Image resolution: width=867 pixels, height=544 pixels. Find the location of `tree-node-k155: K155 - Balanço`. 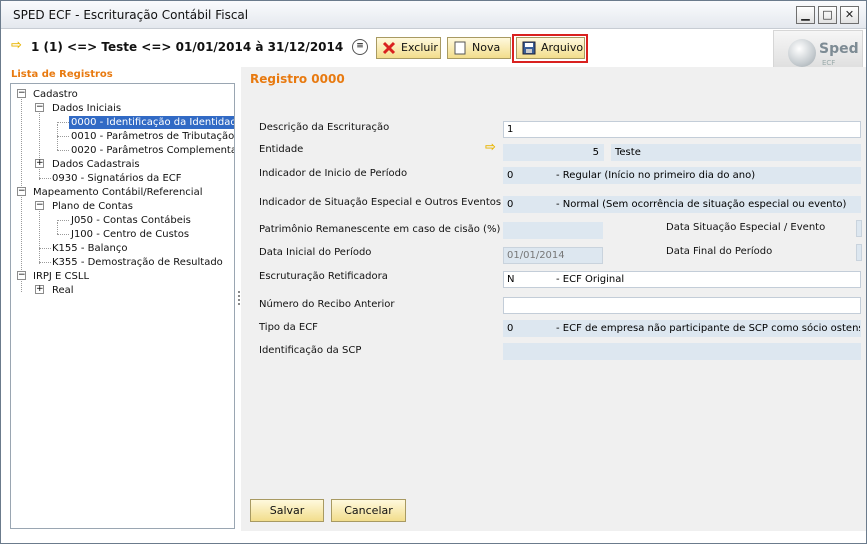

tree-node-k155: K155 - Balanço is located at coordinates (89, 248).